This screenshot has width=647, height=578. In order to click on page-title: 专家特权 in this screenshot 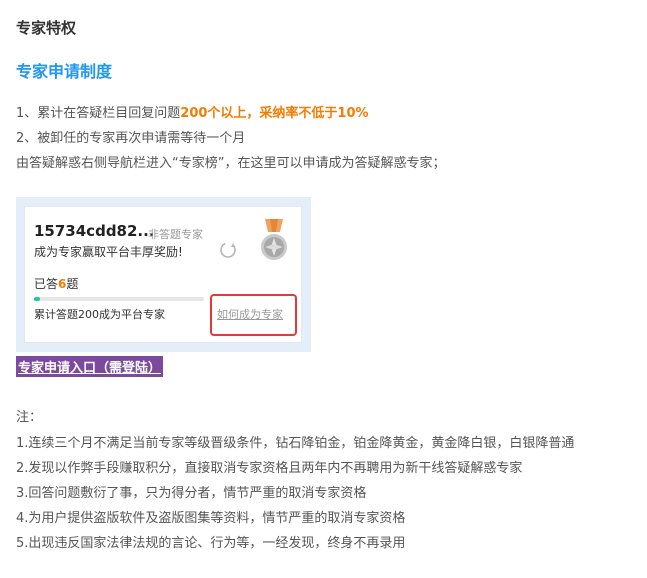, I will do `click(46, 28)`.